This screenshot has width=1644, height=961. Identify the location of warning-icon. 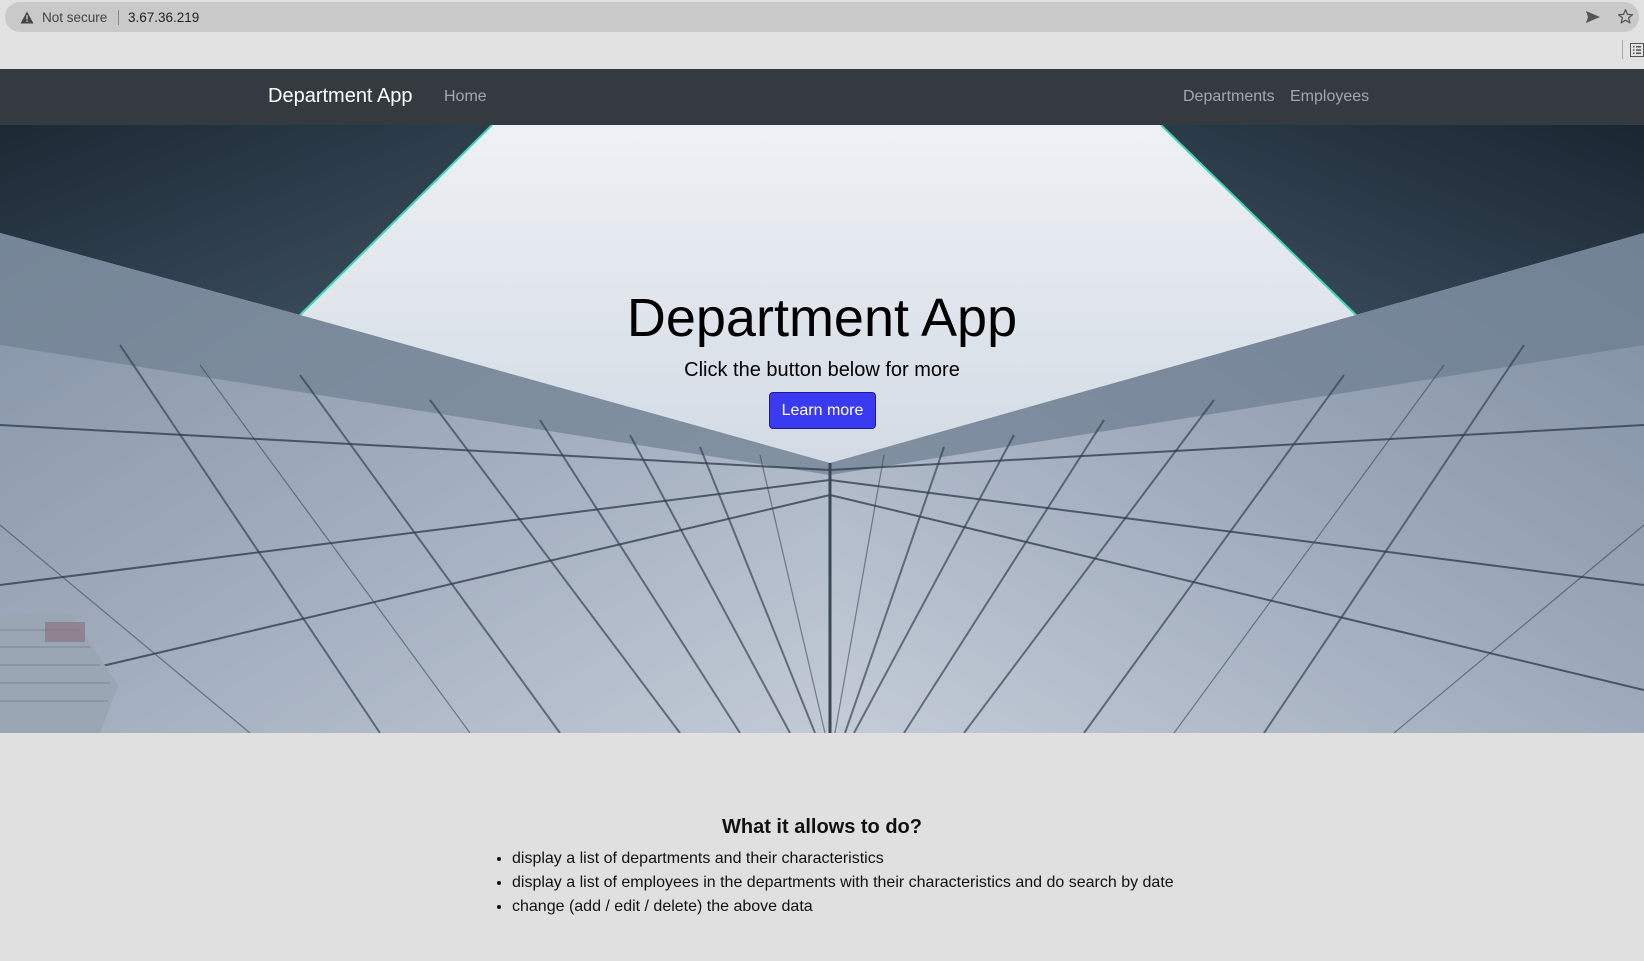
(27, 17).